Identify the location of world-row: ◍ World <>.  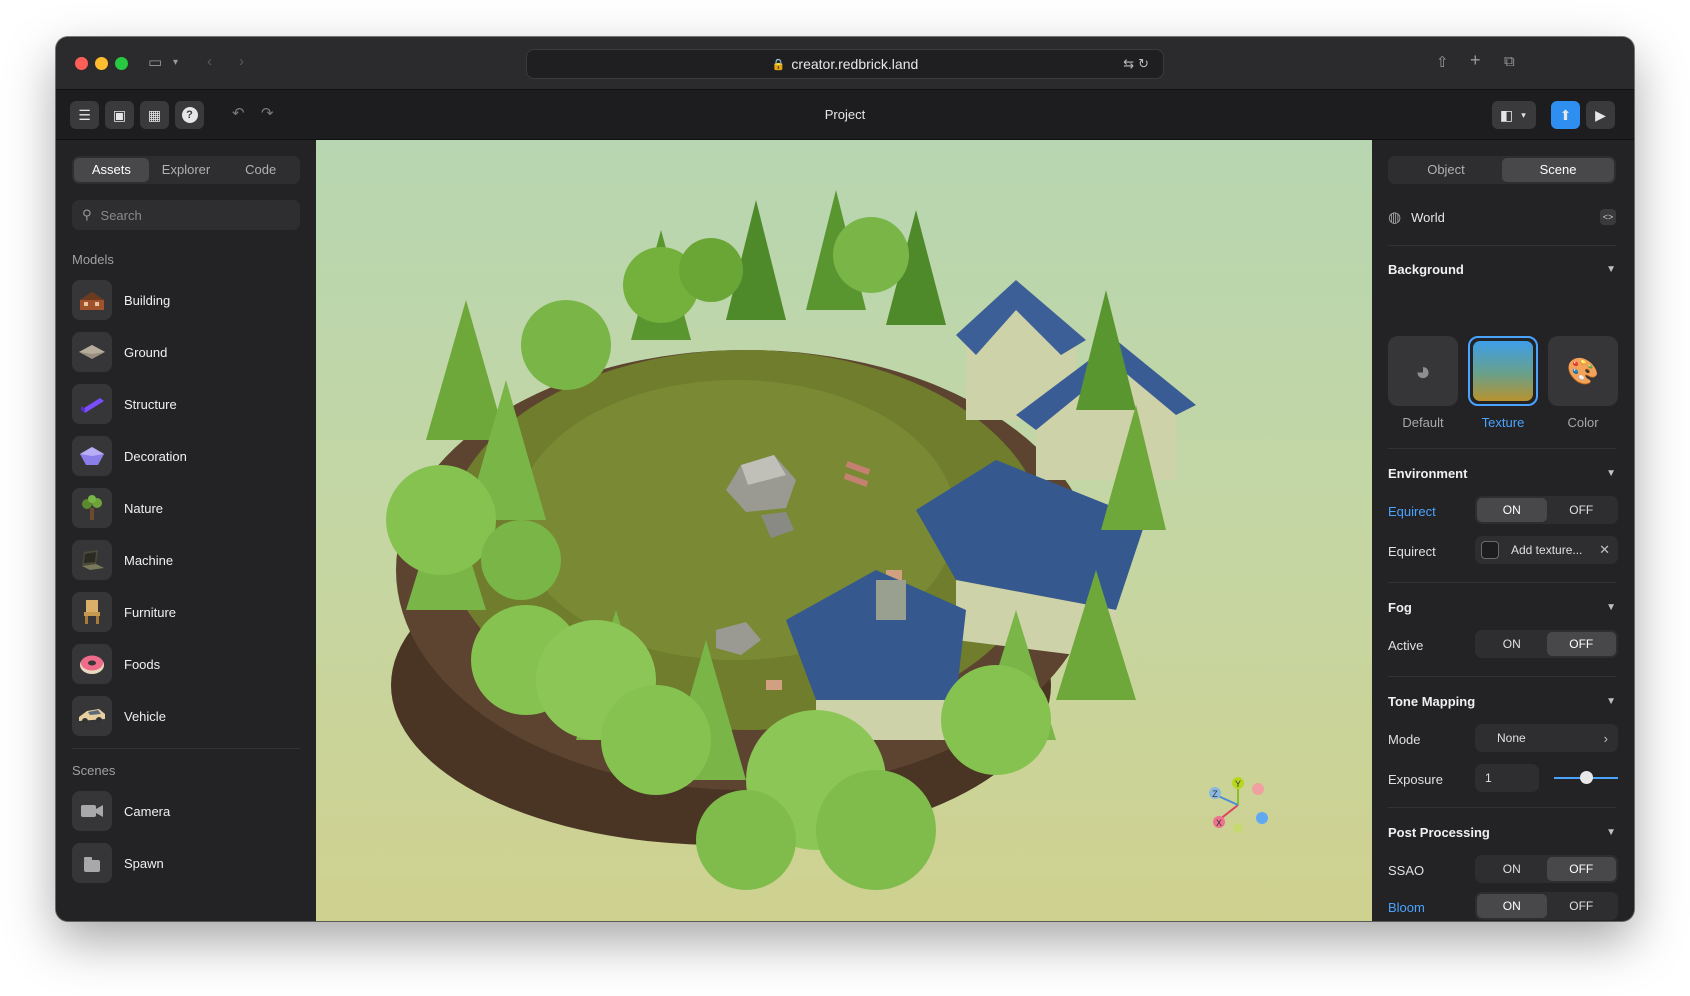
(1502, 217).